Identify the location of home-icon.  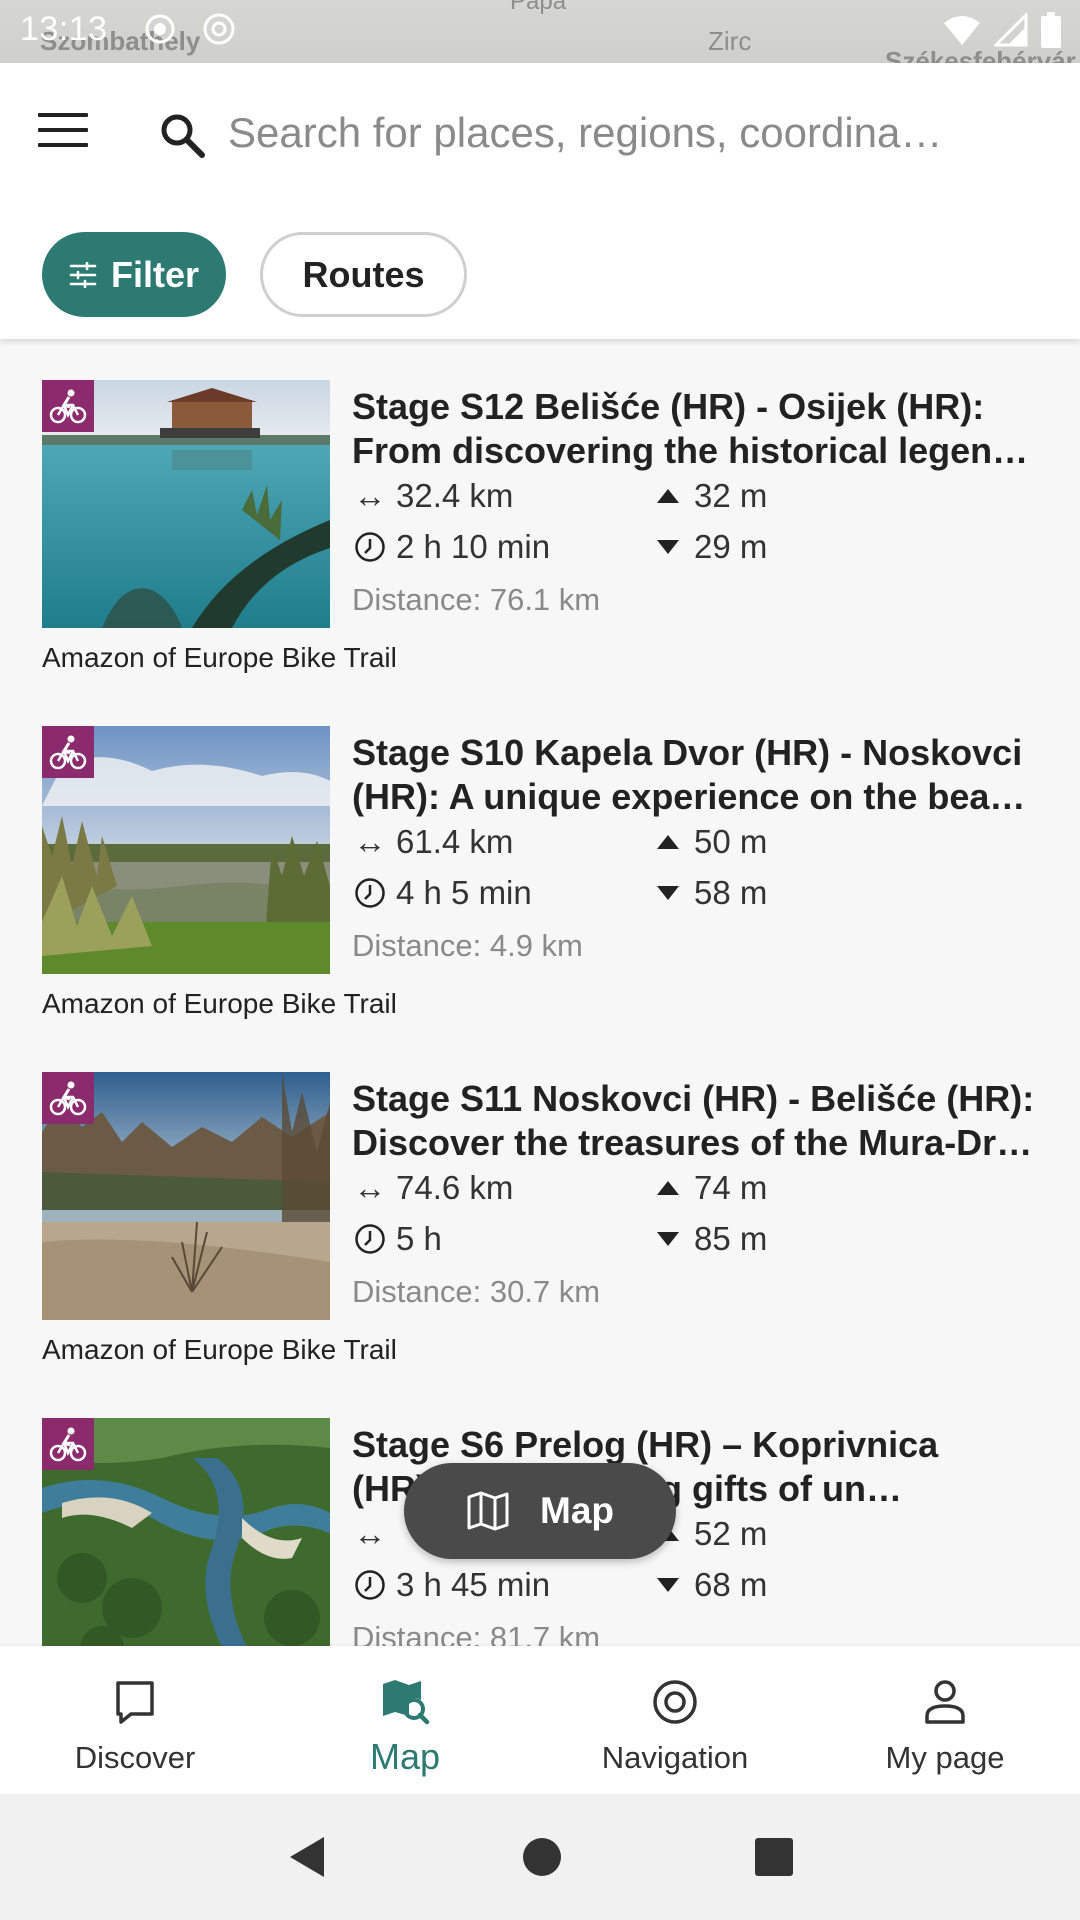
(542, 1857).